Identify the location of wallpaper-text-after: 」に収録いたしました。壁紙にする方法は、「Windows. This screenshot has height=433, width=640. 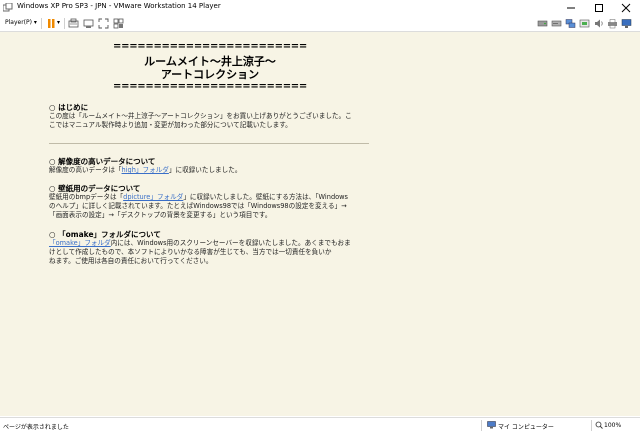
(265, 197).